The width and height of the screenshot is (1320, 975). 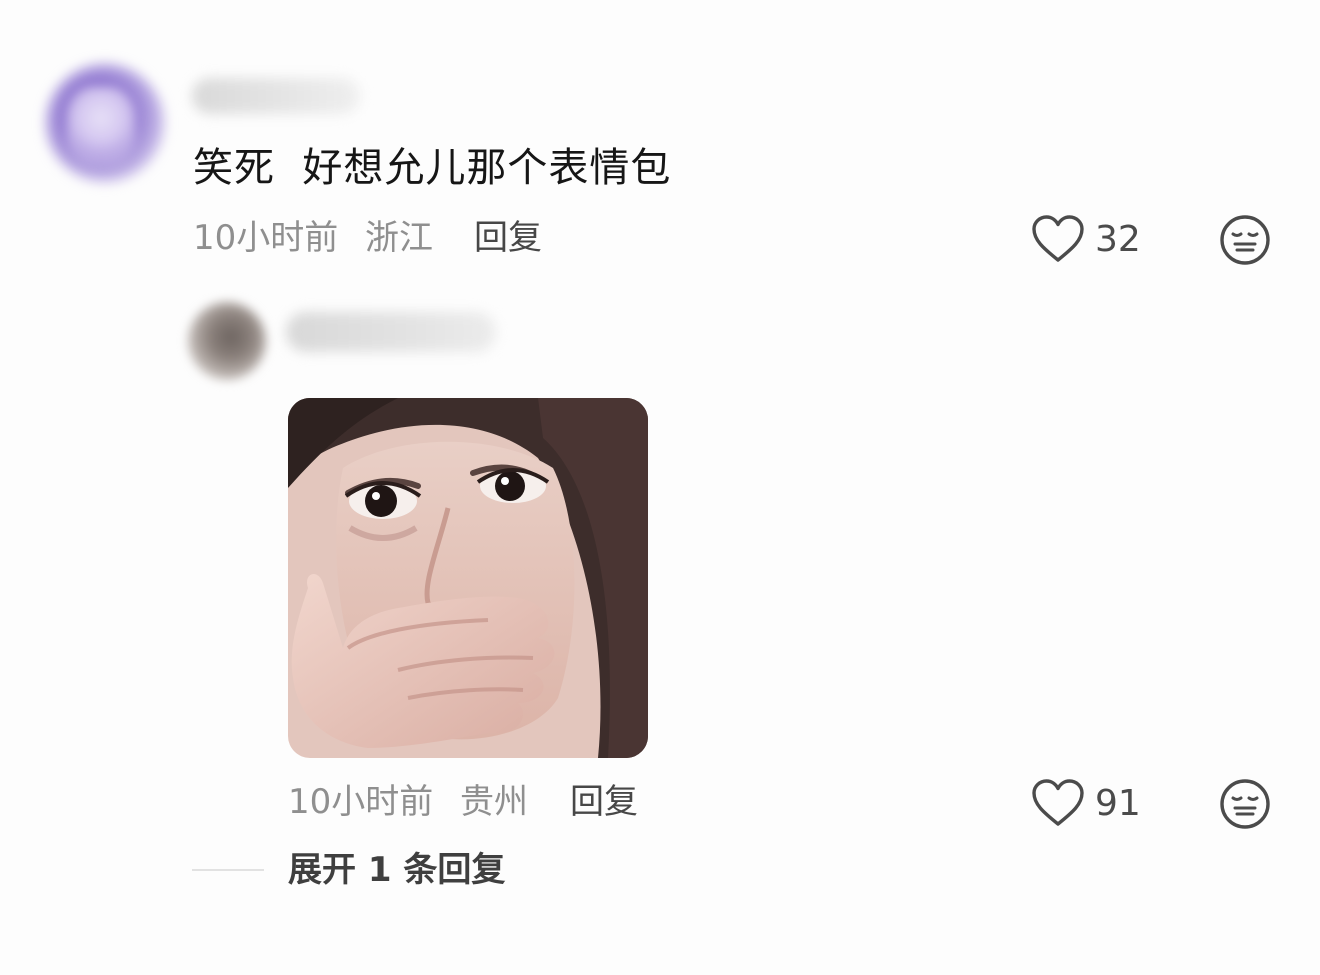 I want to click on sticker-image, so click(x=468, y=578).